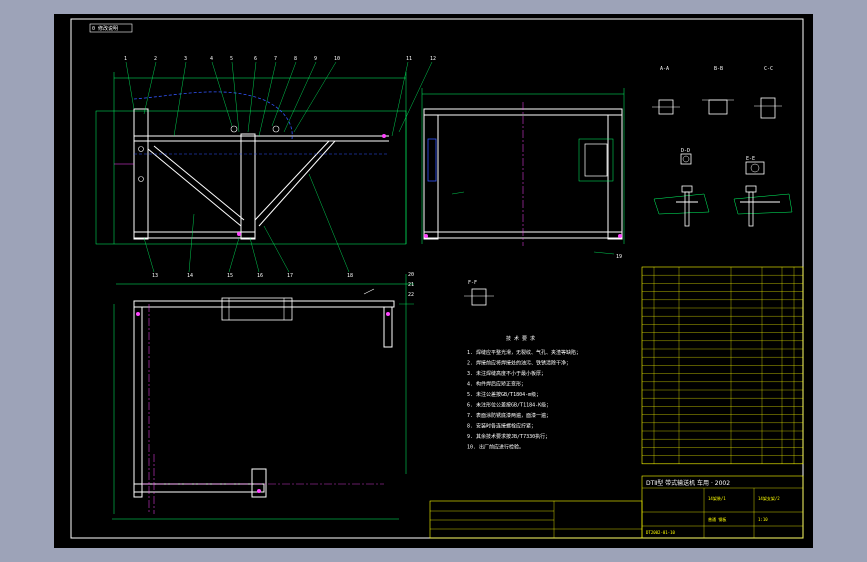 This screenshot has height=562, width=867. Describe the element at coordinates (688, 483) in the screenshot. I see `title-cell: DTⅡ型 带式输送机 车用 · 2002` at that location.